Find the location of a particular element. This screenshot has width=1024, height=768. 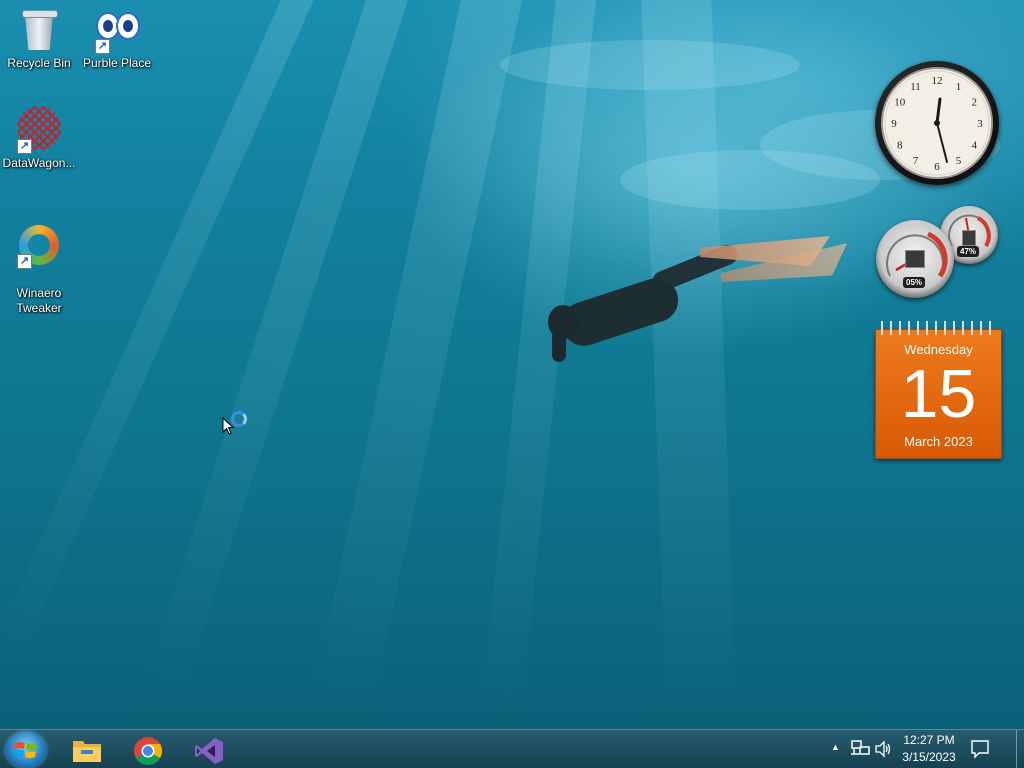

calendar-day: 15 is located at coordinates (938, 394).